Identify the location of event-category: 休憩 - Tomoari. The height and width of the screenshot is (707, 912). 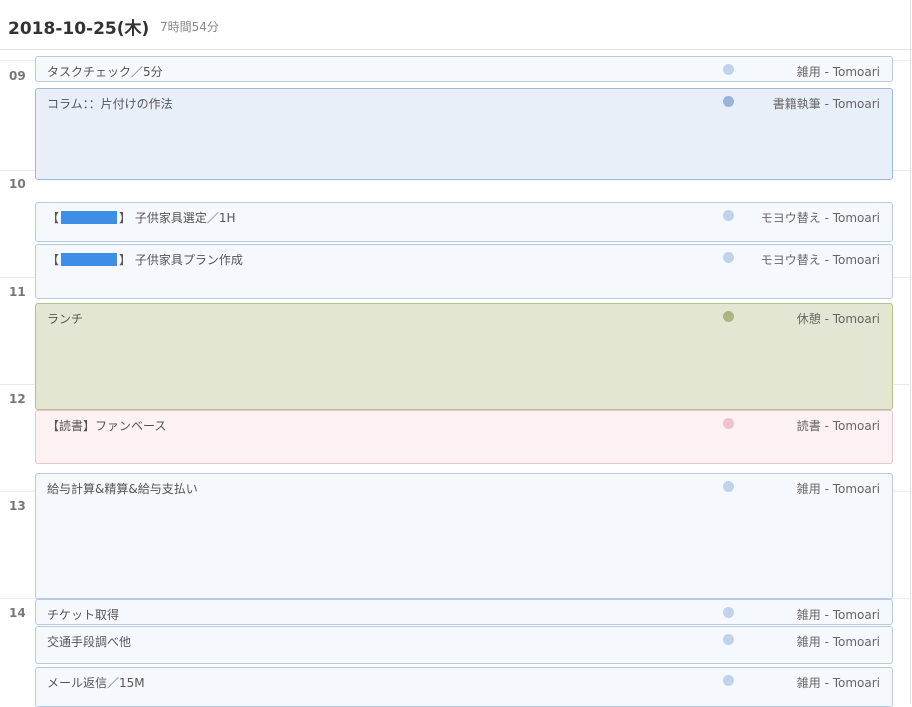
(838, 319).